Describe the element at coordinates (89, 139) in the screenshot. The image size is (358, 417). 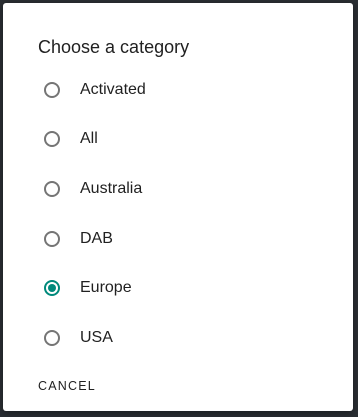
I see `option-label: All` at that location.